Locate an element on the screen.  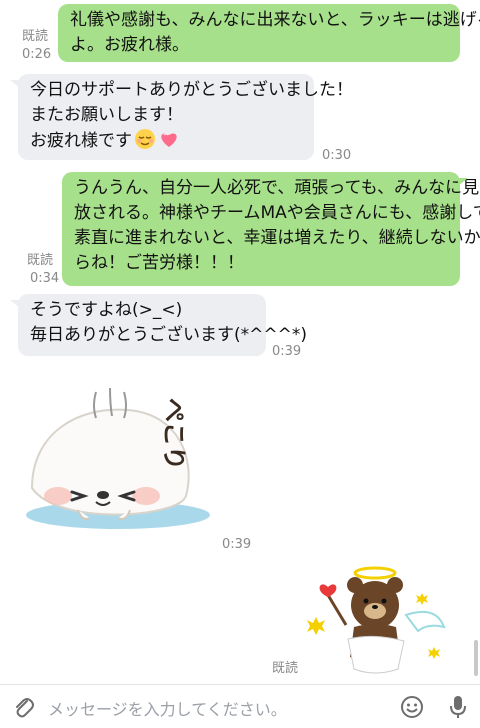
microphone-icon is located at coordinates (458, 707).